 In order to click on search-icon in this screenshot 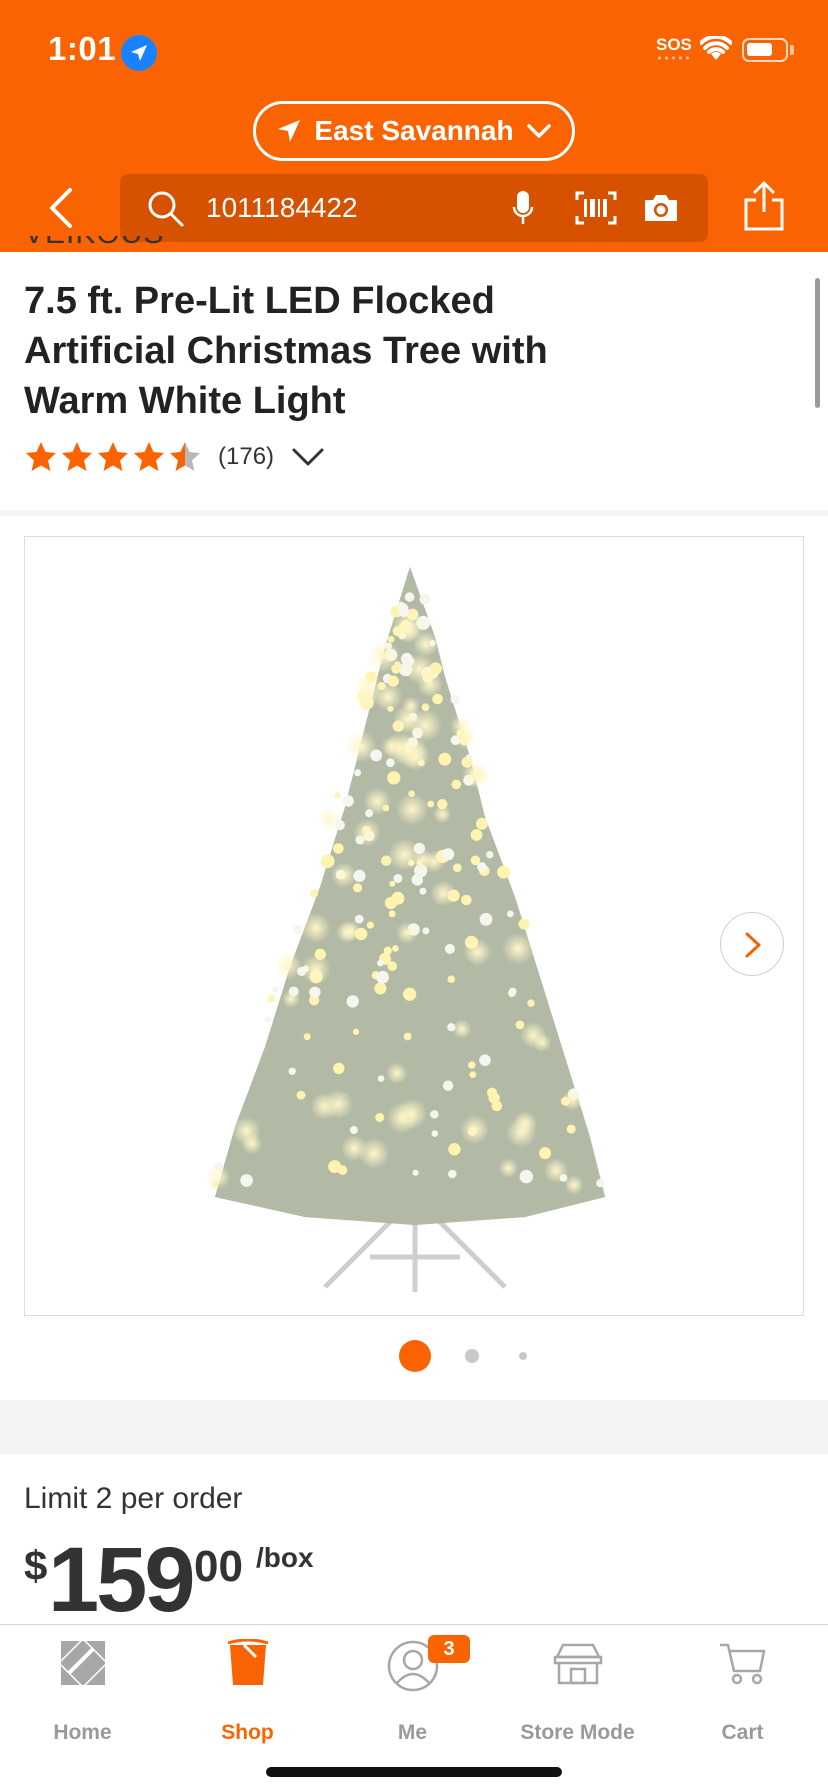, I will do `click(166, 209)`.